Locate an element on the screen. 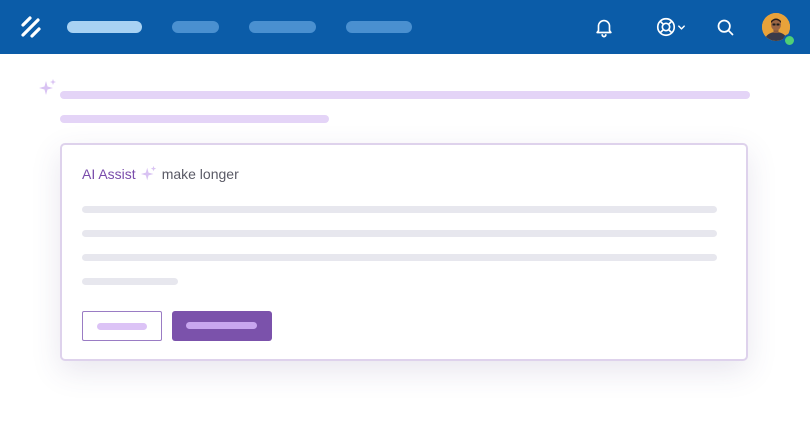  nav-item-active is located at coordinates (104, 27).